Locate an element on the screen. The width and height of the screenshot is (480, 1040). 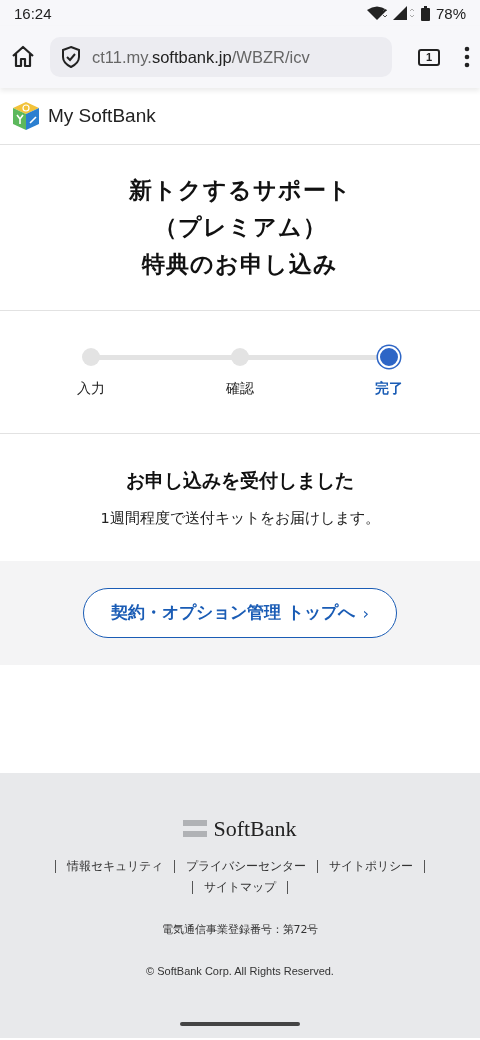
success-message: 1週間程度で送付キットをお届けします。 is located at coordinates (240, 518).